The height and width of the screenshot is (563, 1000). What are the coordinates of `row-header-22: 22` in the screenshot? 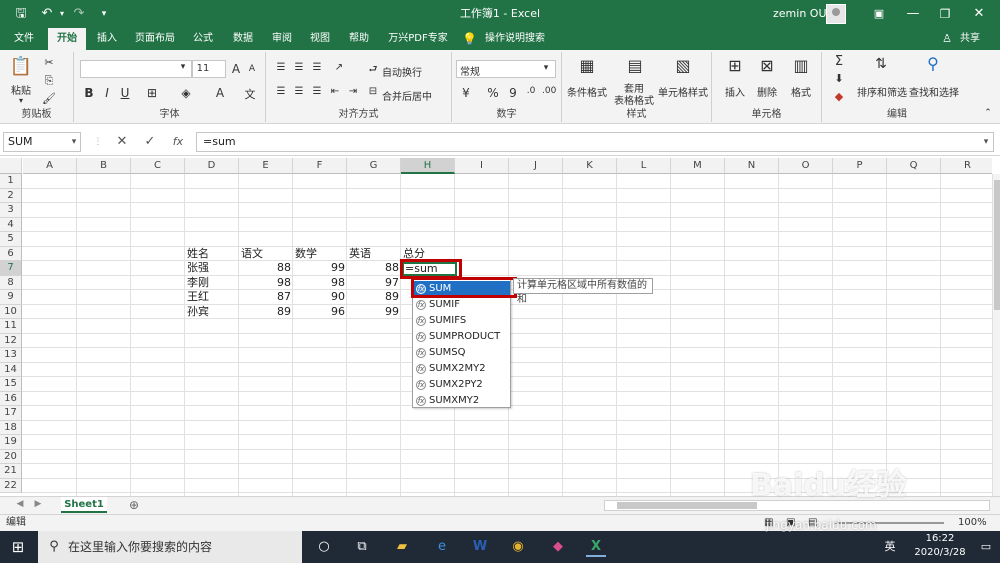 It's located at (11, 485).